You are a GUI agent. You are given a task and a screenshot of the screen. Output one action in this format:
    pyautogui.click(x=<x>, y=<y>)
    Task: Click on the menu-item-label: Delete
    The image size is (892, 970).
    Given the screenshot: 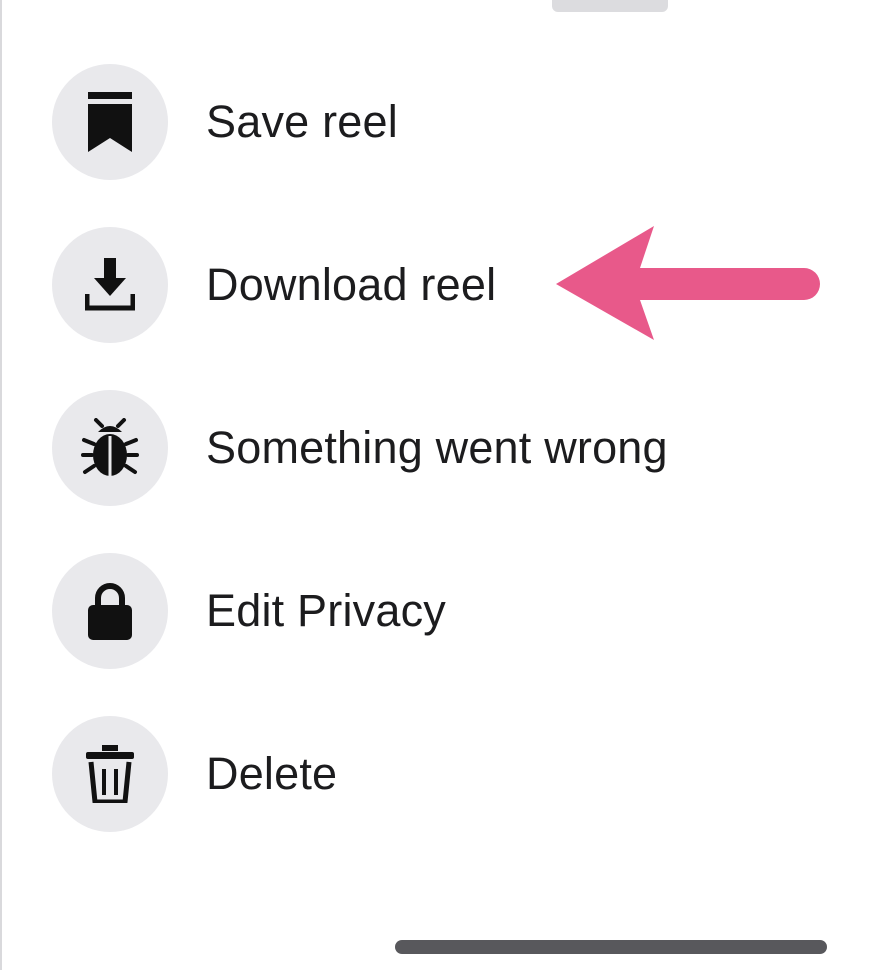 What is the action you would take?
    pyautogui.click(x=272, y=773)
    